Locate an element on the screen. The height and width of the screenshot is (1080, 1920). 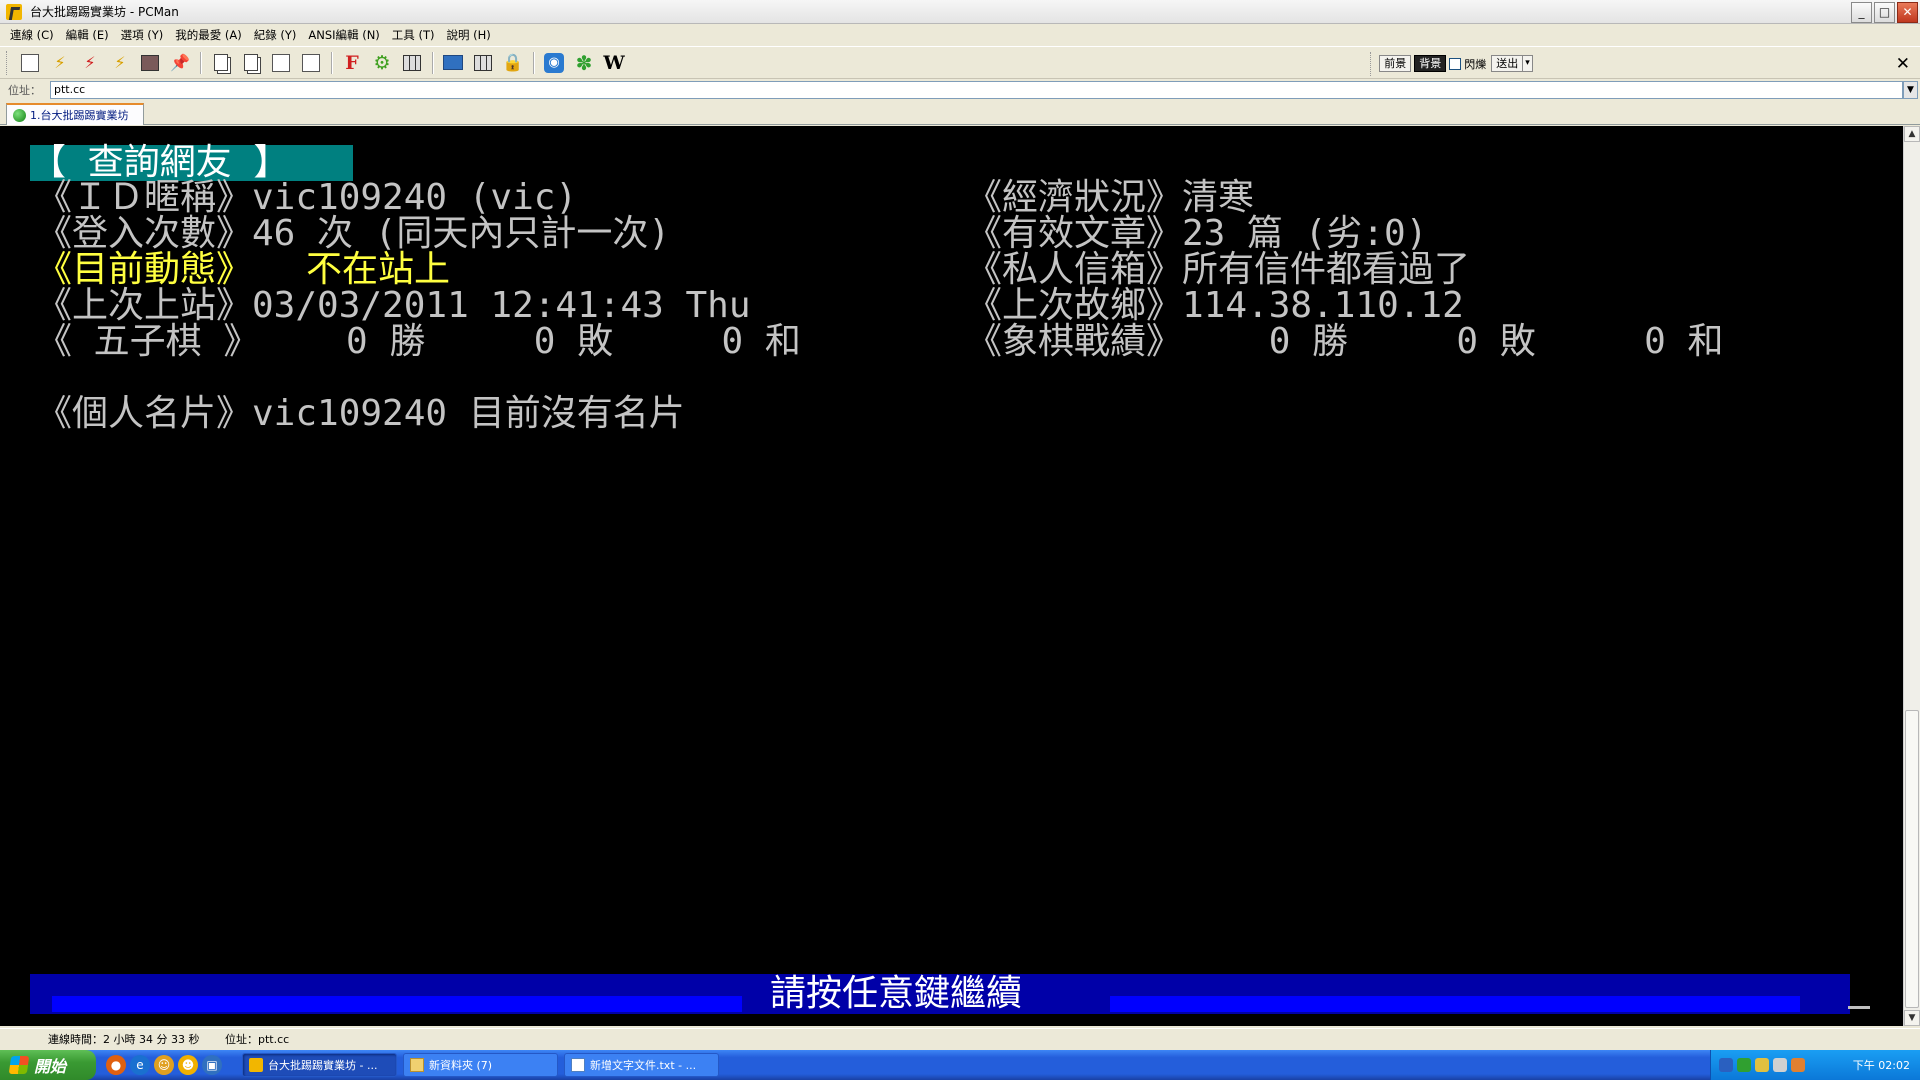
menu-options: 選項 (Y) is located at coordinates (142, 35).